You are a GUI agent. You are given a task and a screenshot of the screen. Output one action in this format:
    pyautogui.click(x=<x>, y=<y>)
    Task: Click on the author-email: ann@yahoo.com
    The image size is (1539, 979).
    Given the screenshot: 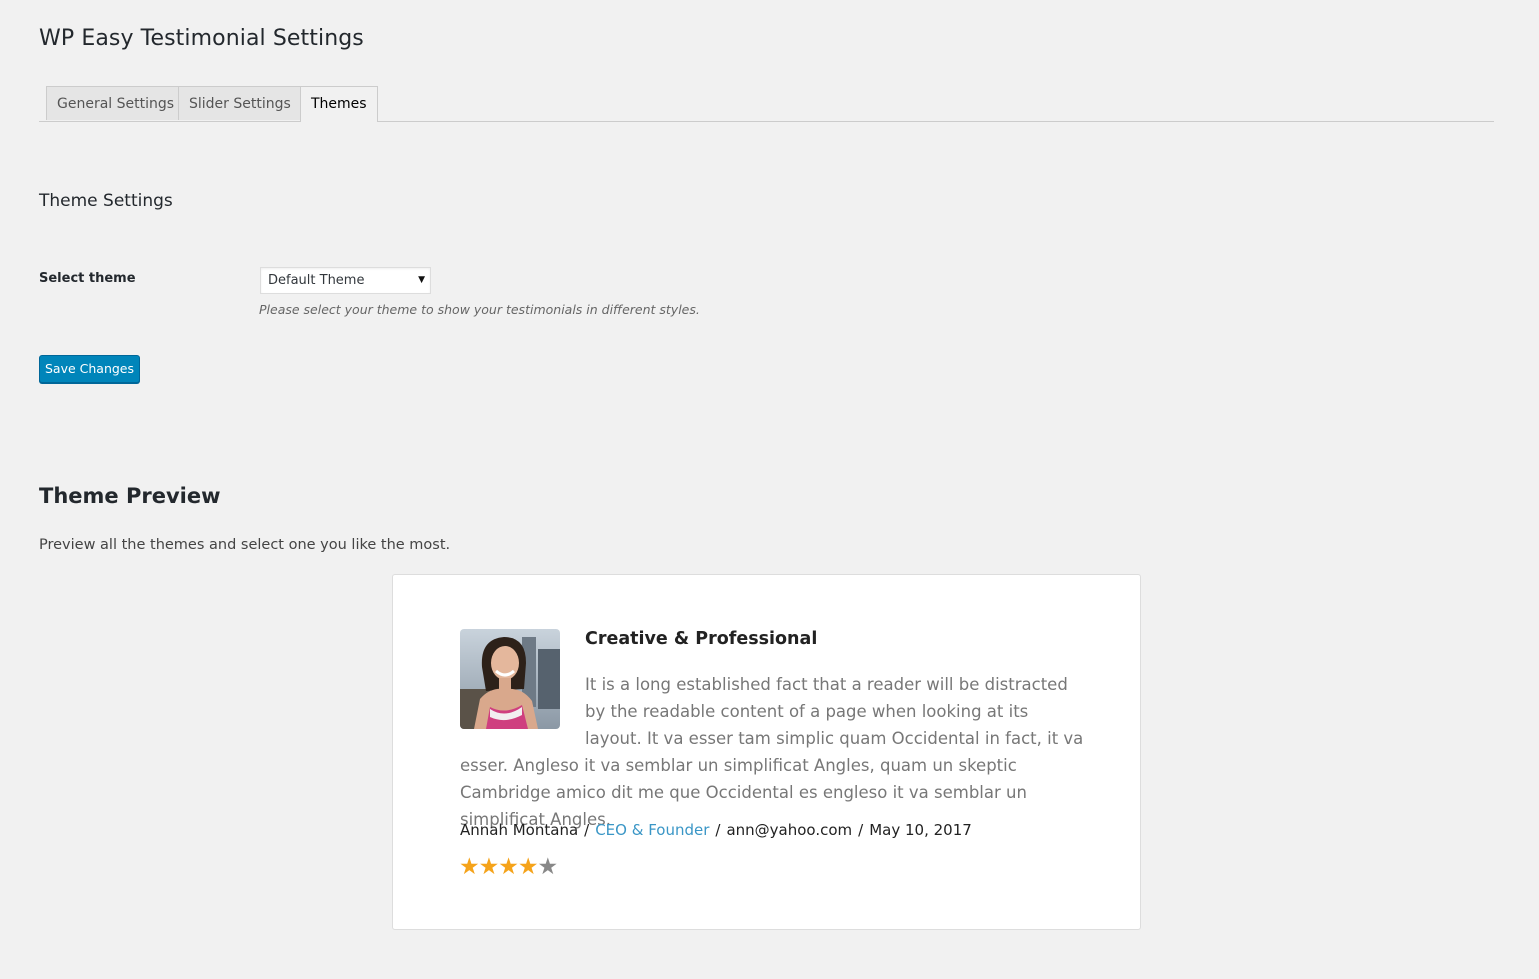 What is the action you would take?
    pyautogui.click(x=789, y=830)
    